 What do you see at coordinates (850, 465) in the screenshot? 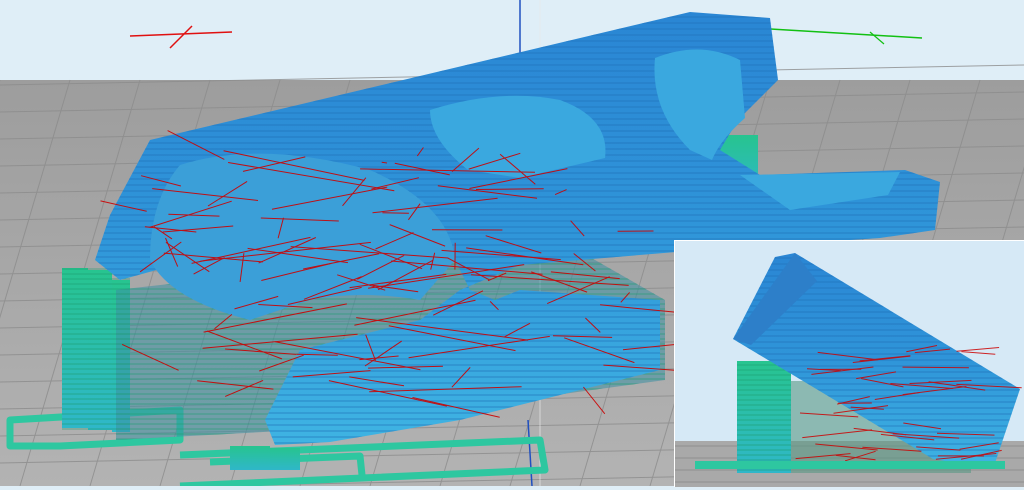
I see `inset-raft` at bounding box center [850, 465].